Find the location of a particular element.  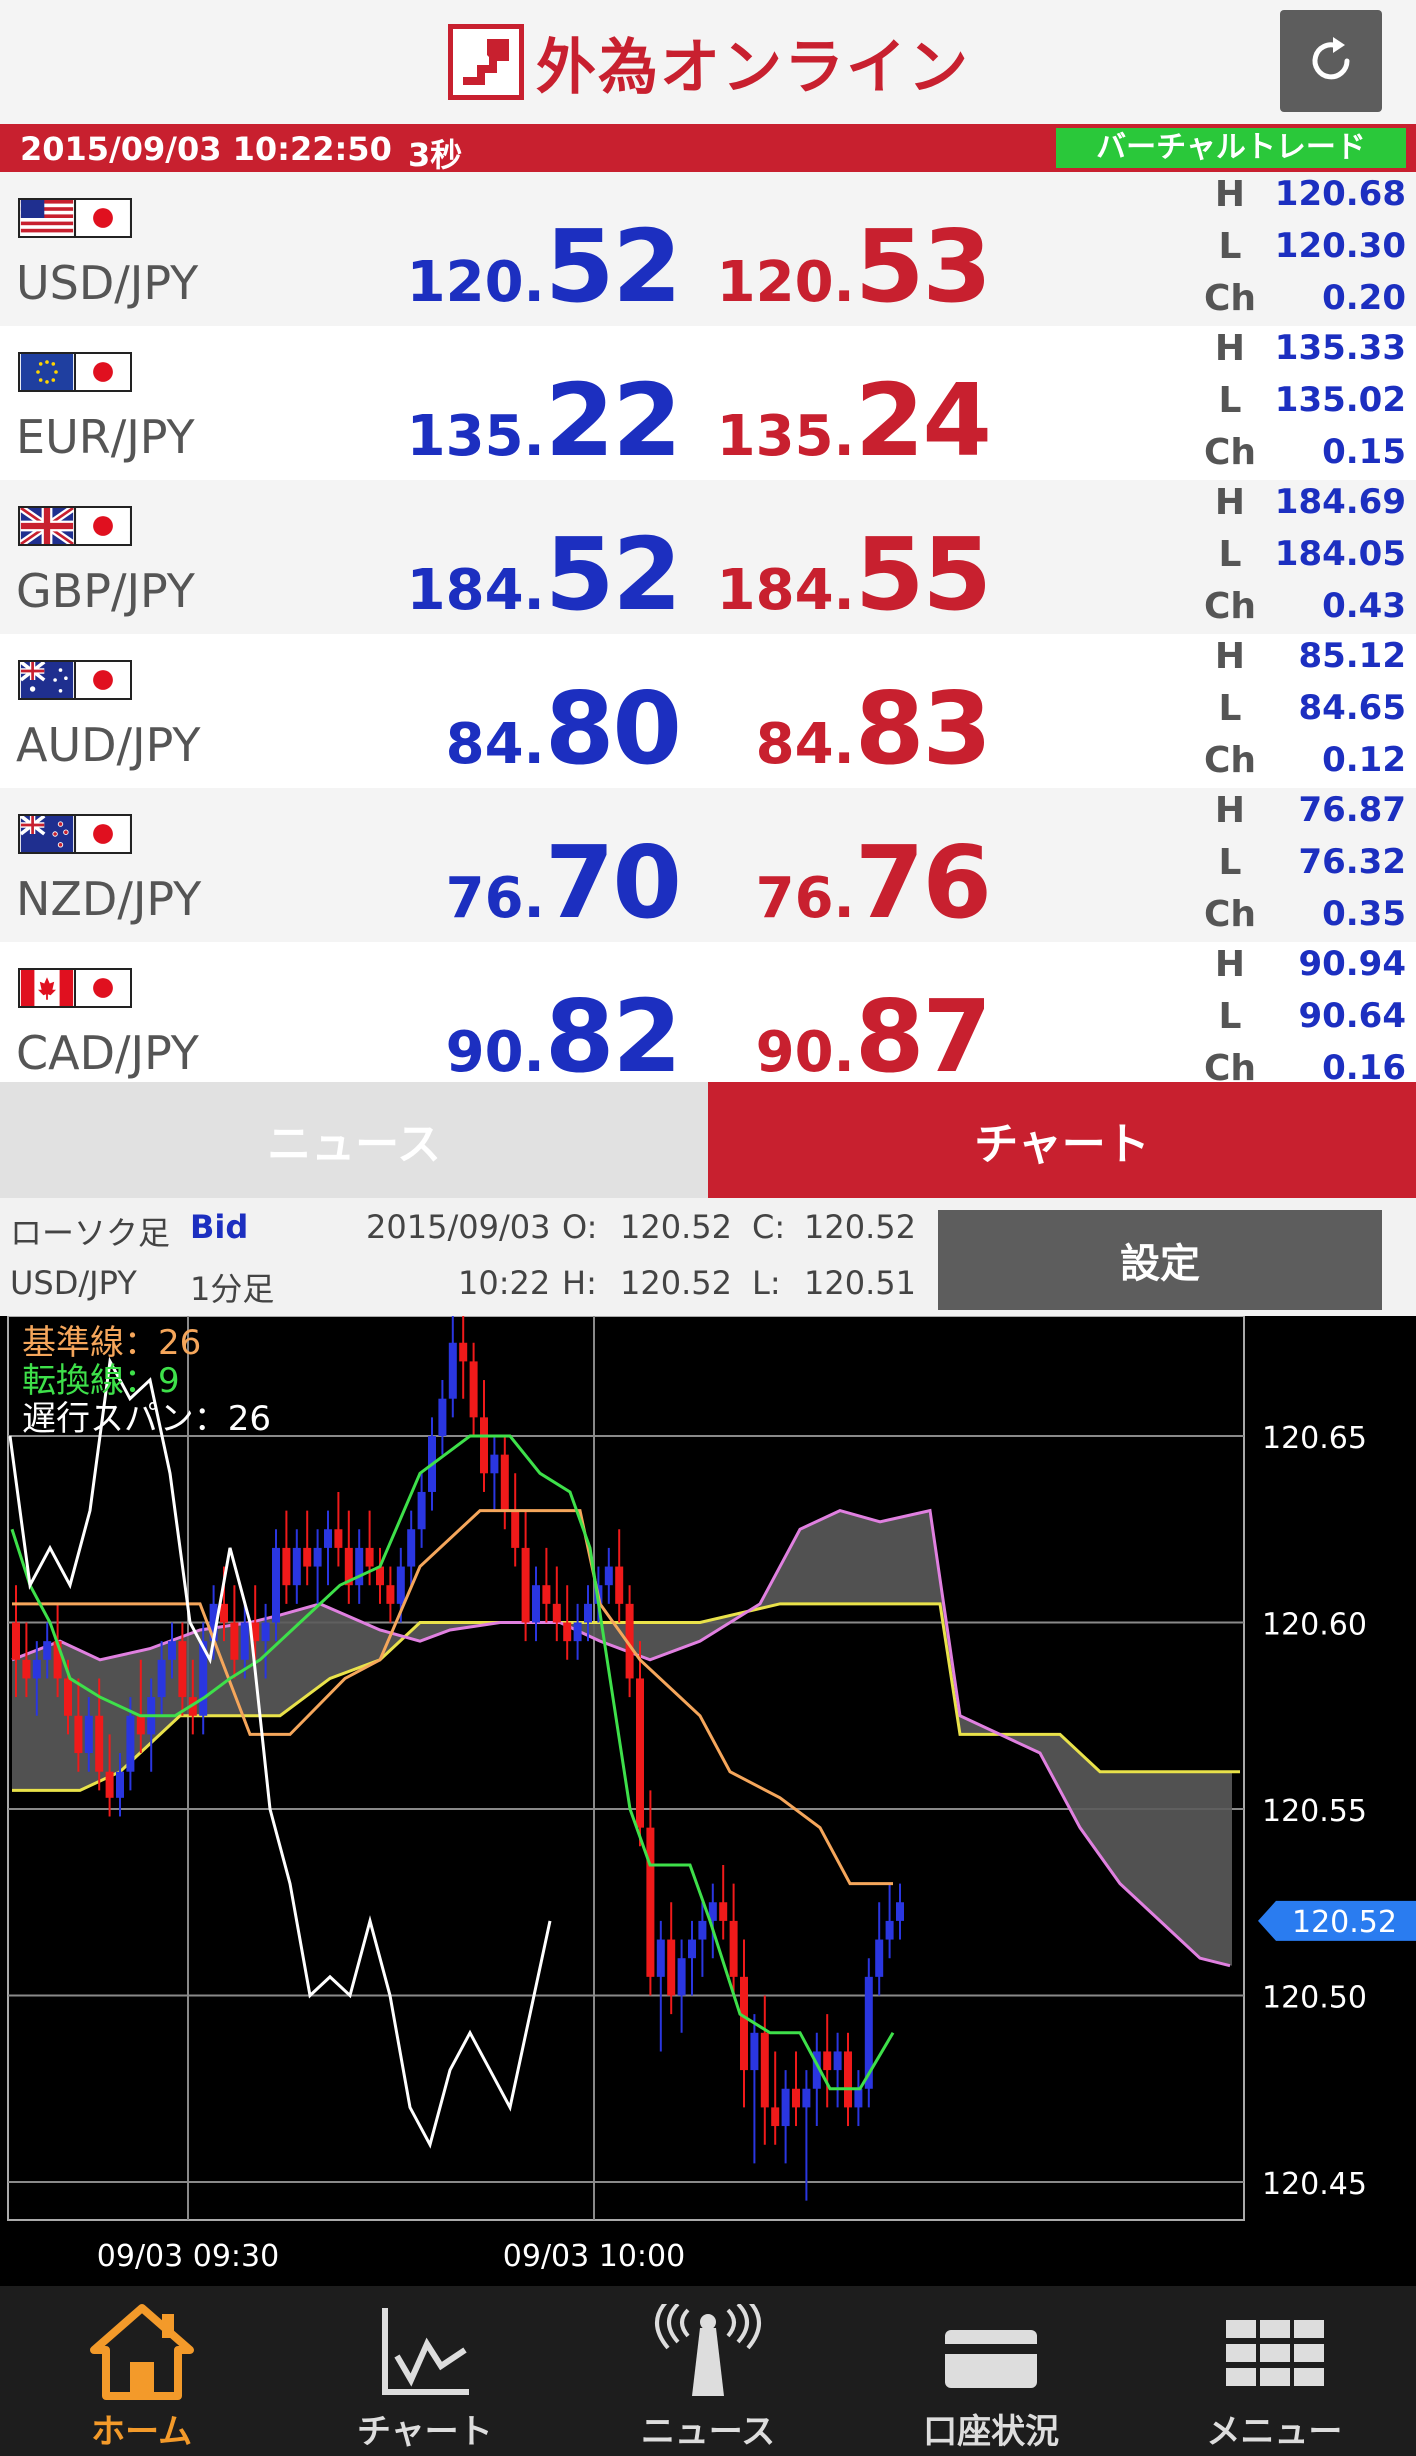

high-value: 90.94 is located at coordinates (1352, 964).